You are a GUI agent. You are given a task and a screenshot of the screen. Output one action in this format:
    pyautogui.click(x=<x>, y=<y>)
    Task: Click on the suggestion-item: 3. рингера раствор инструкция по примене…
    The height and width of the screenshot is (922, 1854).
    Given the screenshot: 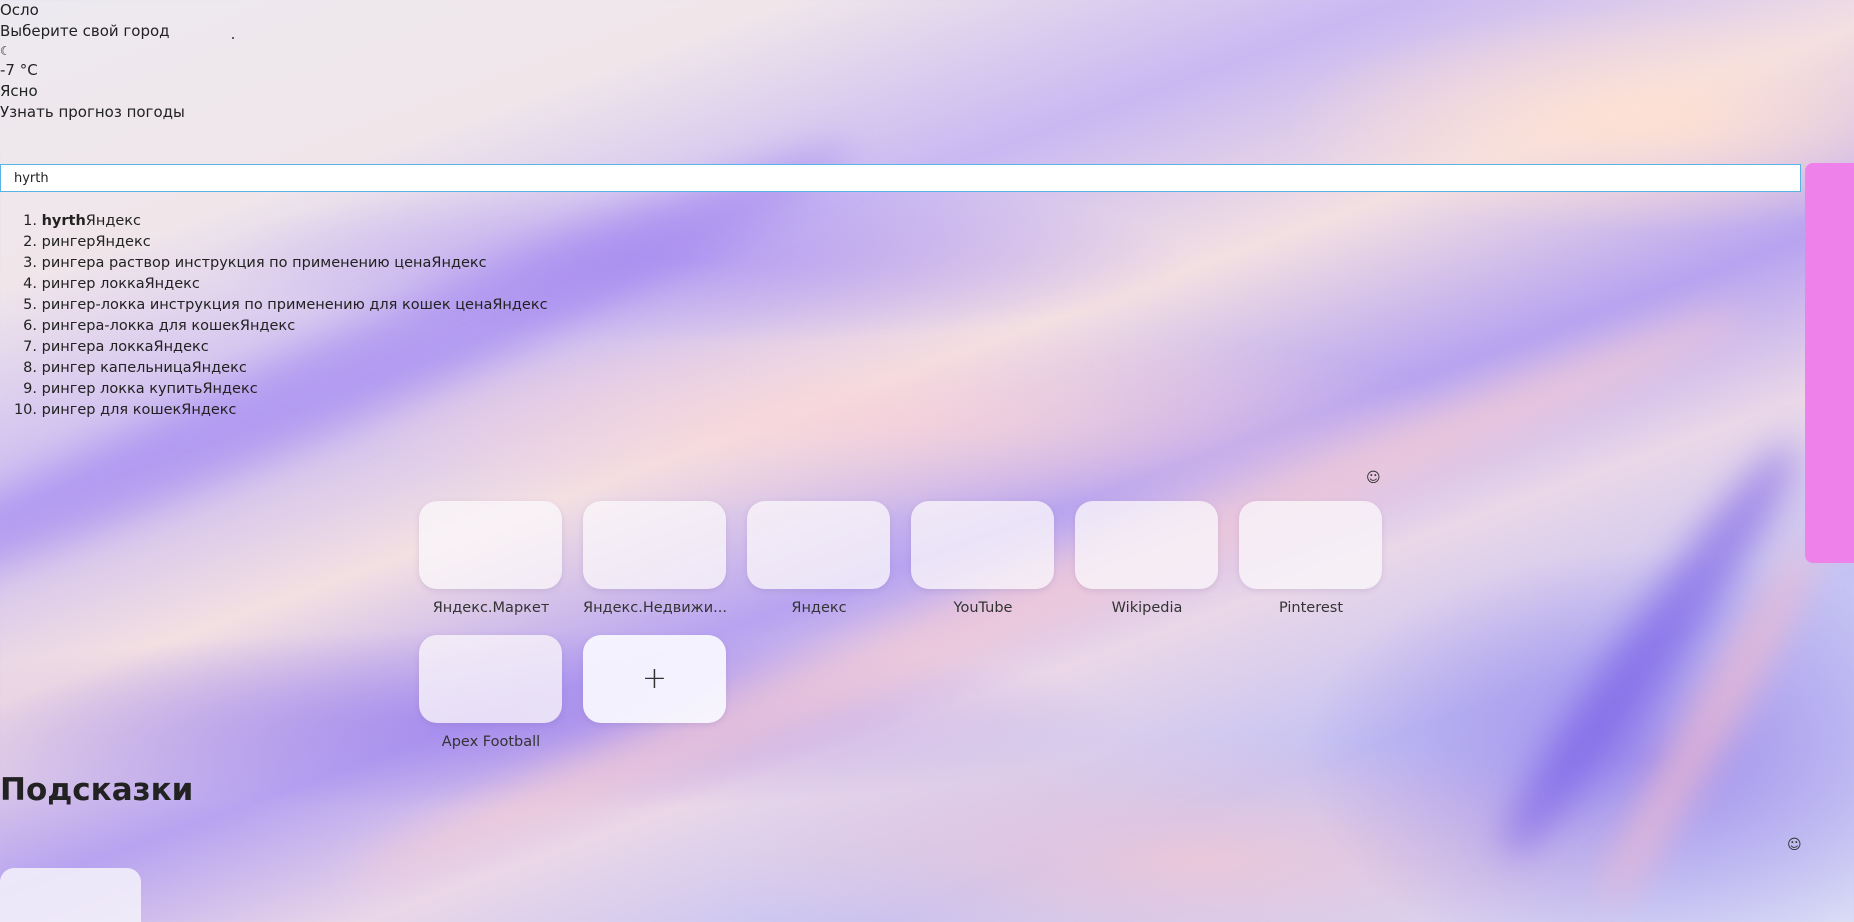 What is the action you would take?
    pyautogui.click(x=274, y=263)
    